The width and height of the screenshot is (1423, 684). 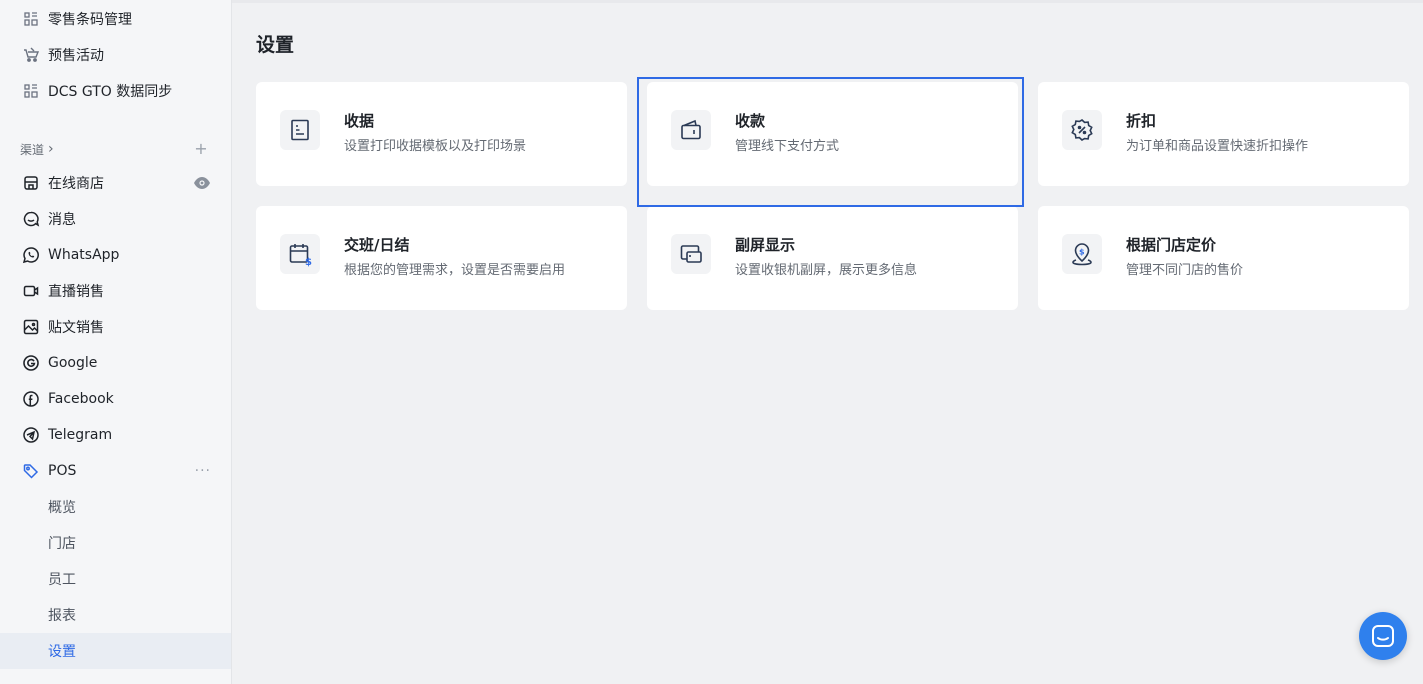 What do you see at coordinates (31, 327) in the screenshot?
I see `image-post-icon` at bounding box center [31, 327].